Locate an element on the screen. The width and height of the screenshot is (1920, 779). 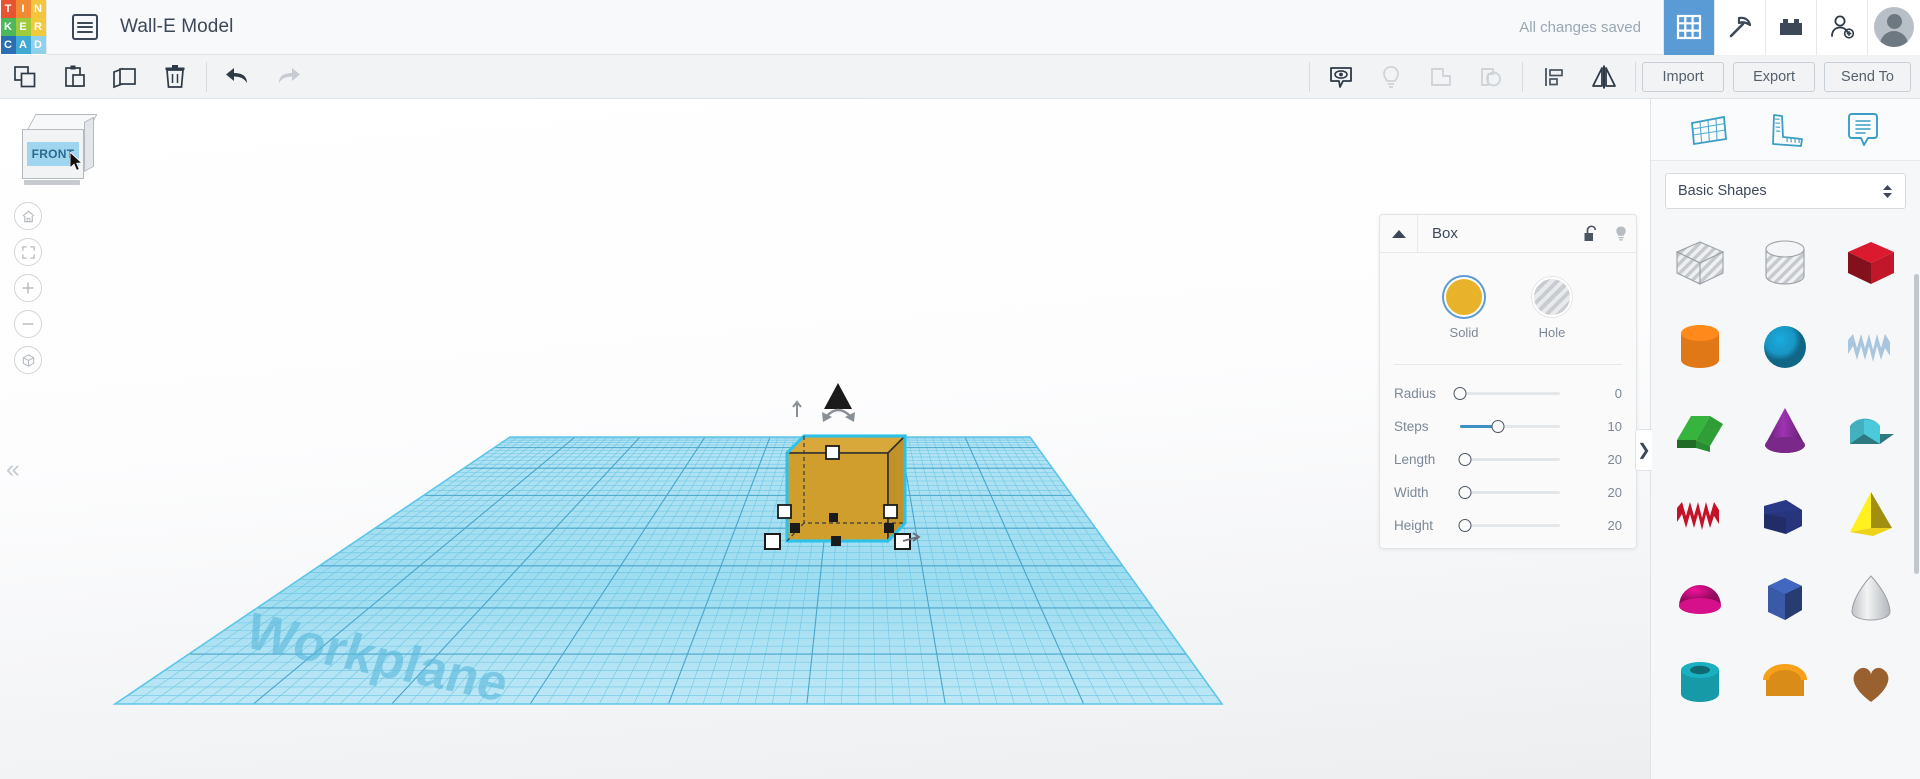
tube-shape is located at coordinates (1700, 683).